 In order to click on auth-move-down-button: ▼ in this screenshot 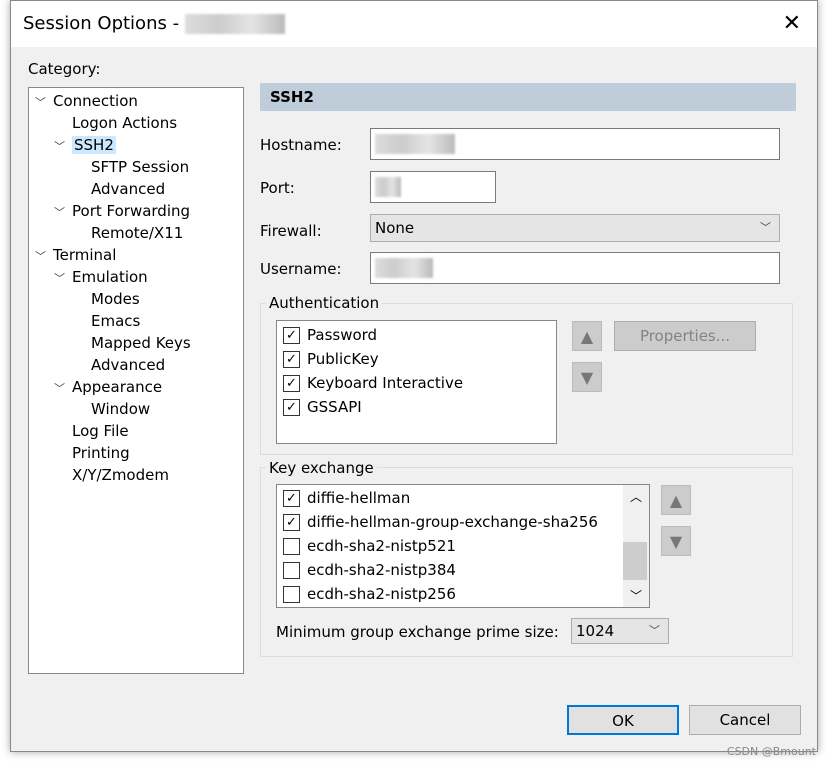, I will do `click(587, 377)`.